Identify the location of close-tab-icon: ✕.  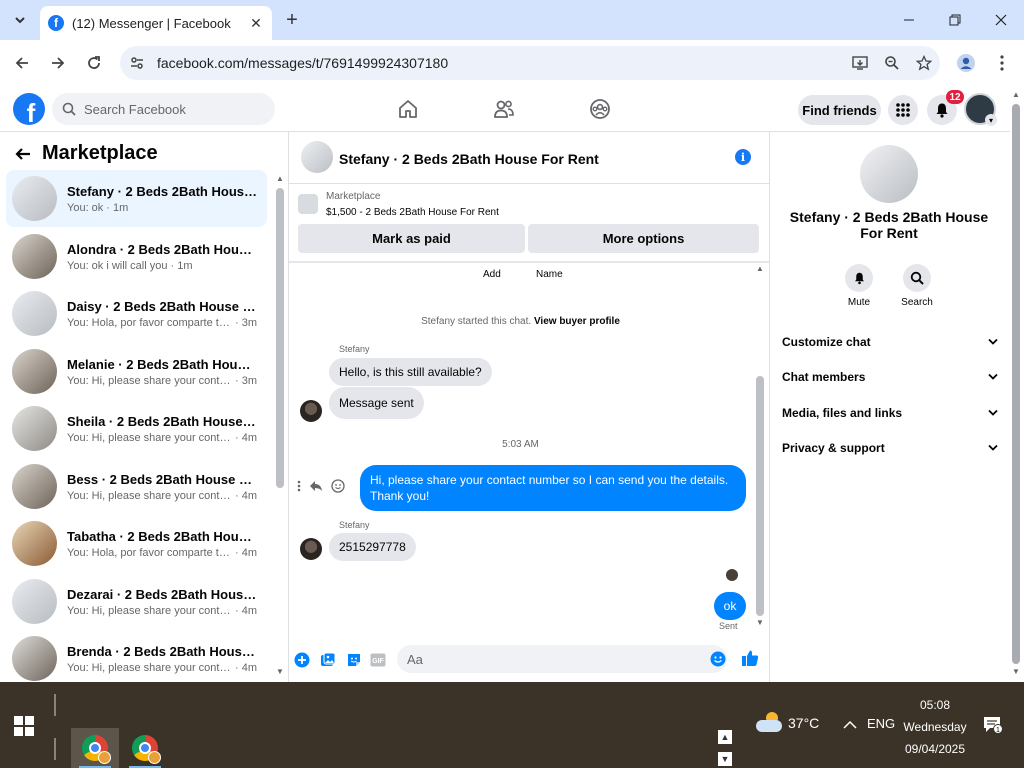
(256, 23).